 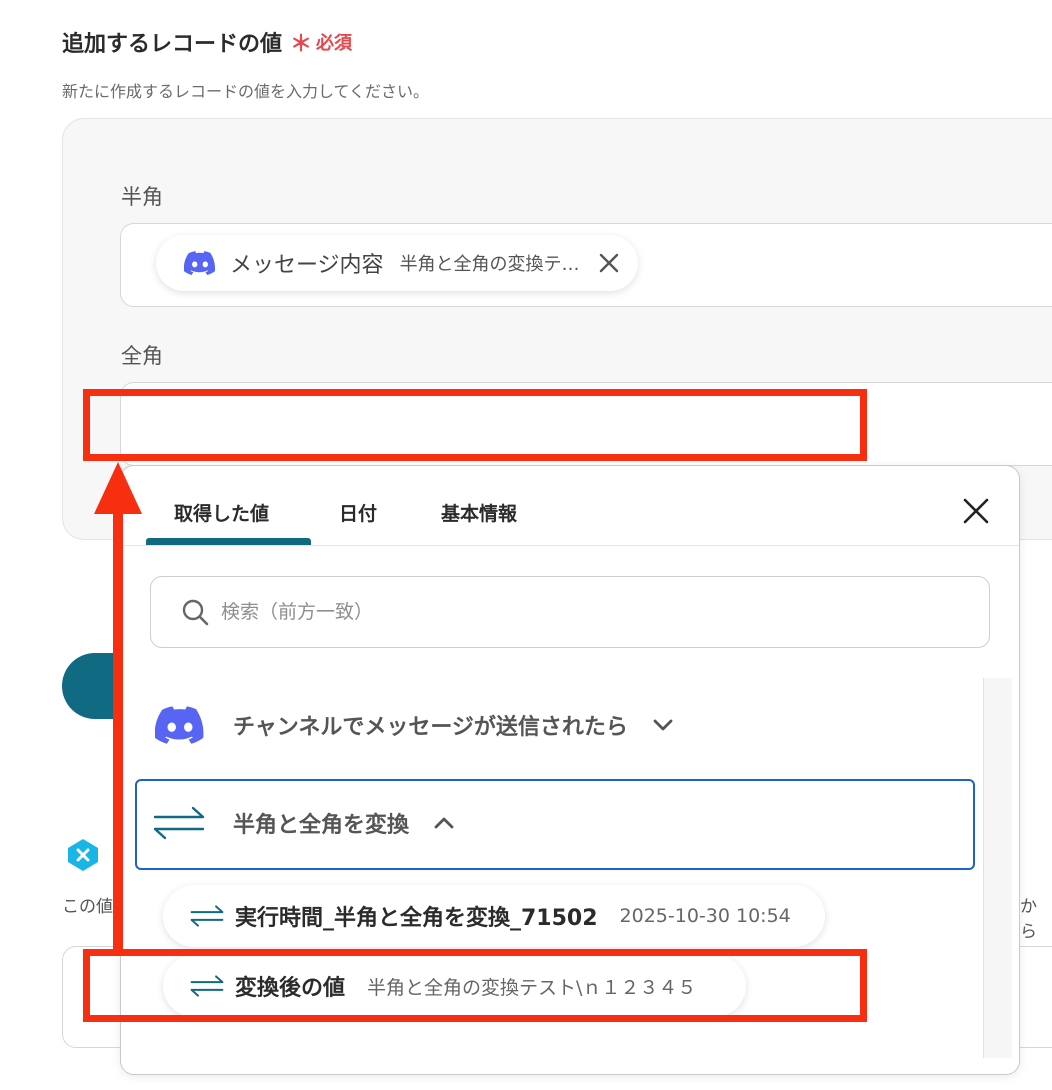 I want to click on highlight-target-field, so click(x=475, y=425).